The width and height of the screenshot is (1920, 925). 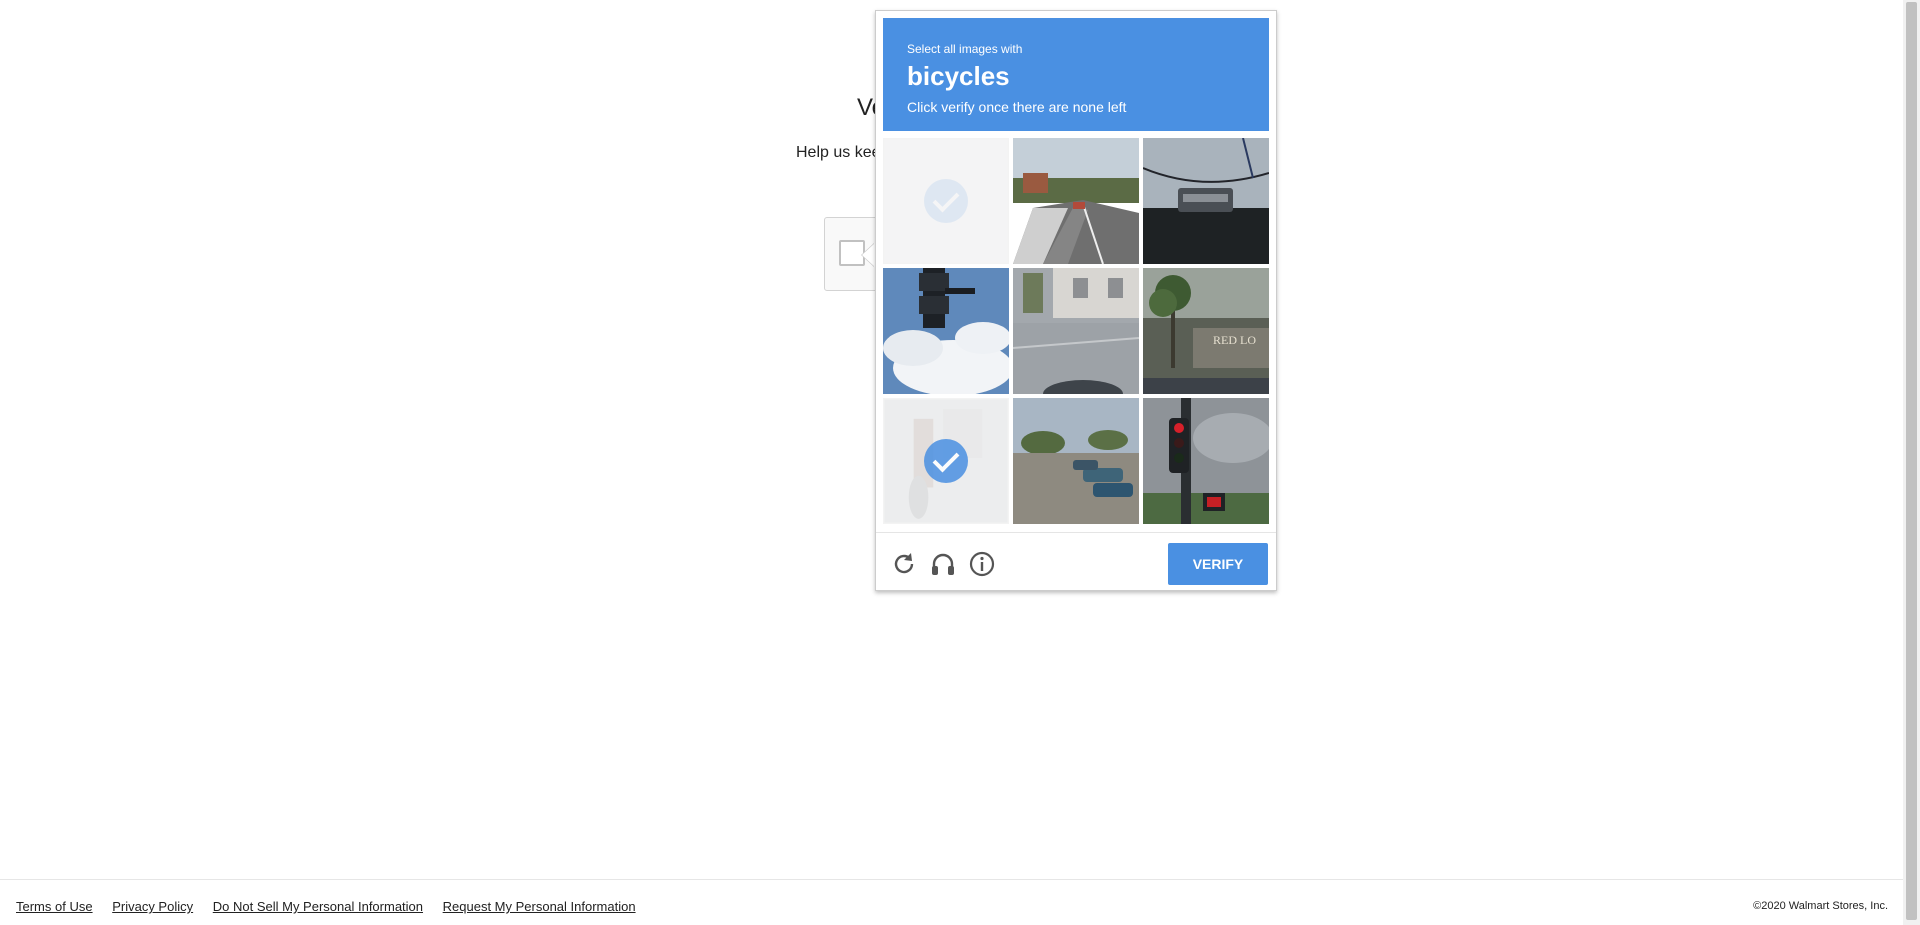 I want to click on footer-link-privacy: Privacy Policy, so click(x=152, y=906).